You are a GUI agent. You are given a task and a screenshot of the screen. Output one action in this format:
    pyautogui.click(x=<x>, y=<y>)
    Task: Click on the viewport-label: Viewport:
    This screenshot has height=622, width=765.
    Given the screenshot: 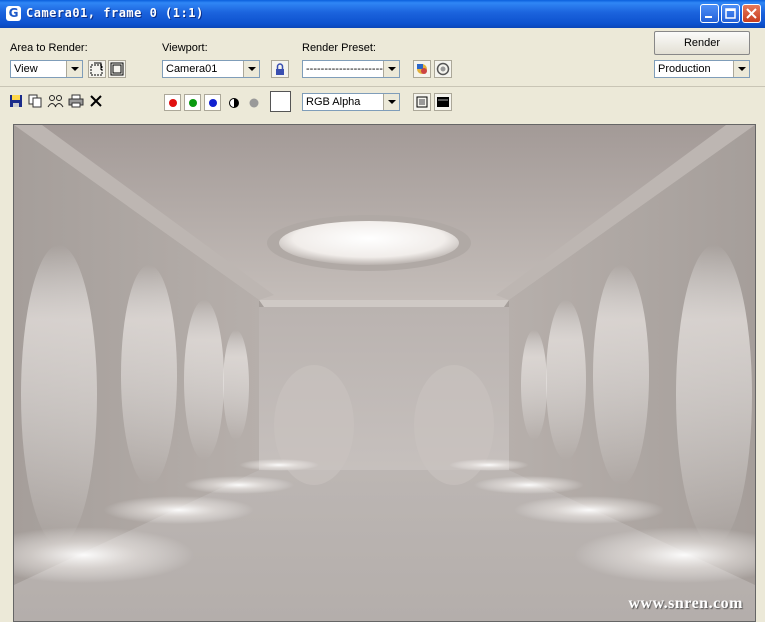 What is the action you would take?
    pyautogui.click(x=185, y=48)
    